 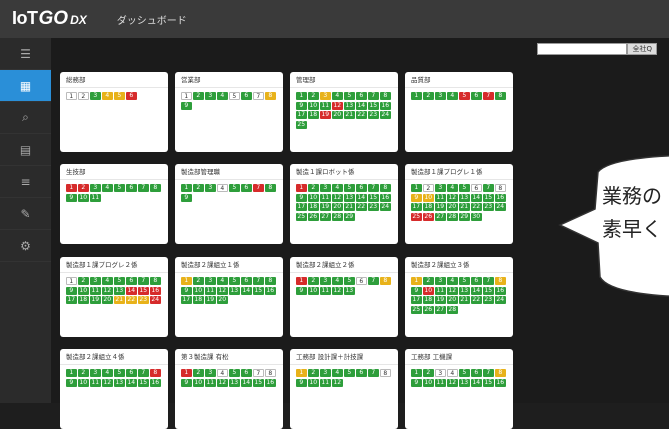 I want to click on dept-card: 製造部２課組立４係 1 2 3 4 5 6 7 8 9 10 11 12 13 14 15 16, so click(x=114, y=389).